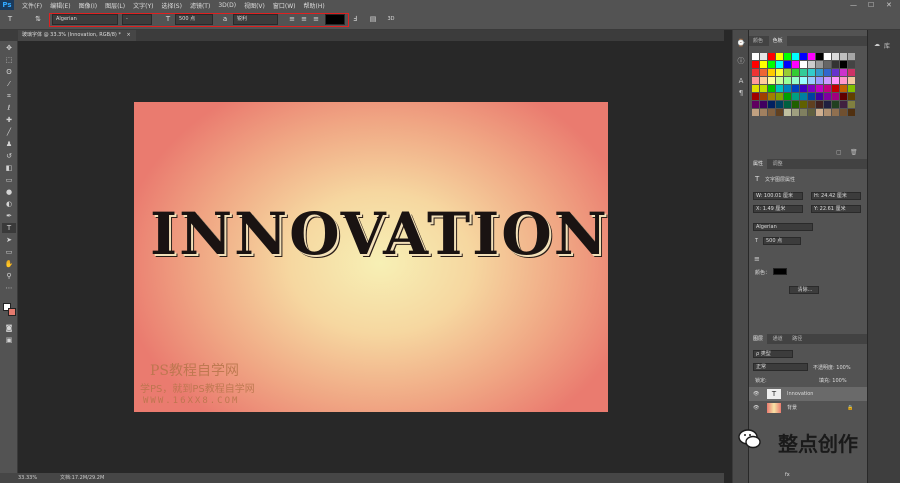 The image size is (900, 483). What do you see at coordinates (741, 93) in the screenshot?
I see `paragraph-panel-icon: ¶` at bounding box center [741, 93].